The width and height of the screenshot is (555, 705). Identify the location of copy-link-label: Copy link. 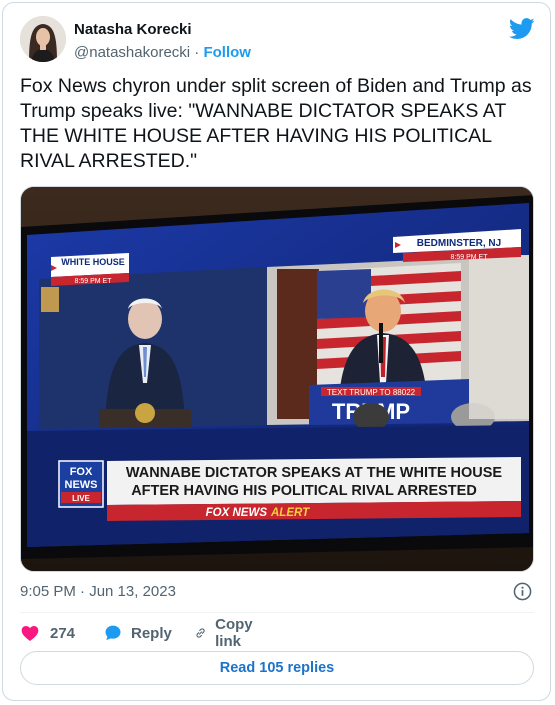
(234, 633).